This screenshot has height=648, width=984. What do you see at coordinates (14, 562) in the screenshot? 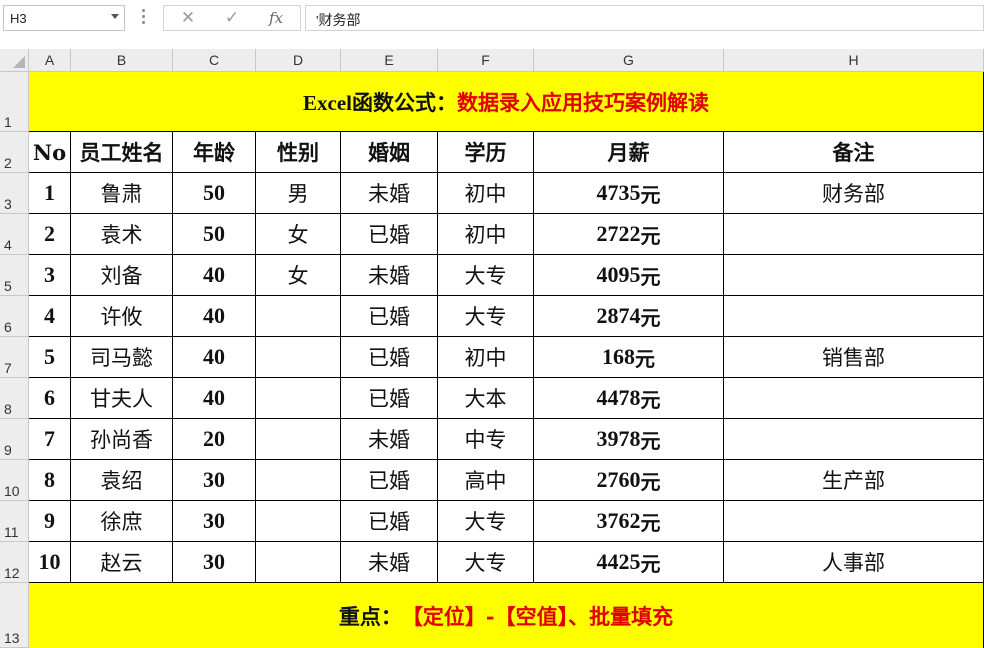
I see `row-header-12: 12` at bounding box center [14, 562].